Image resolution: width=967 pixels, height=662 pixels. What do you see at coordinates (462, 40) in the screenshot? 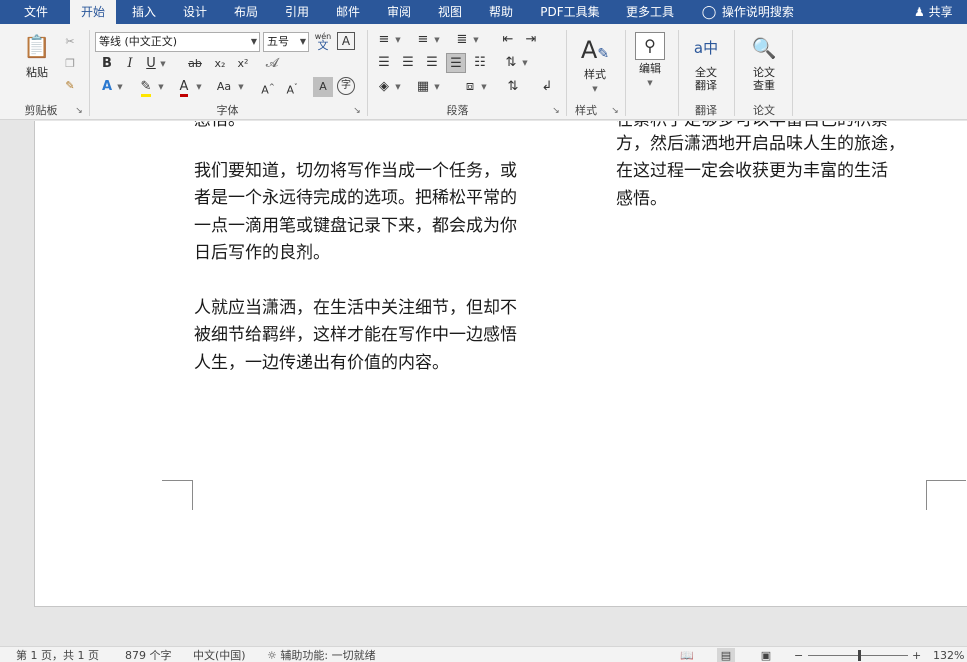
I see `multilevel-list-icon: ≣` at bounding box center [462, 40].